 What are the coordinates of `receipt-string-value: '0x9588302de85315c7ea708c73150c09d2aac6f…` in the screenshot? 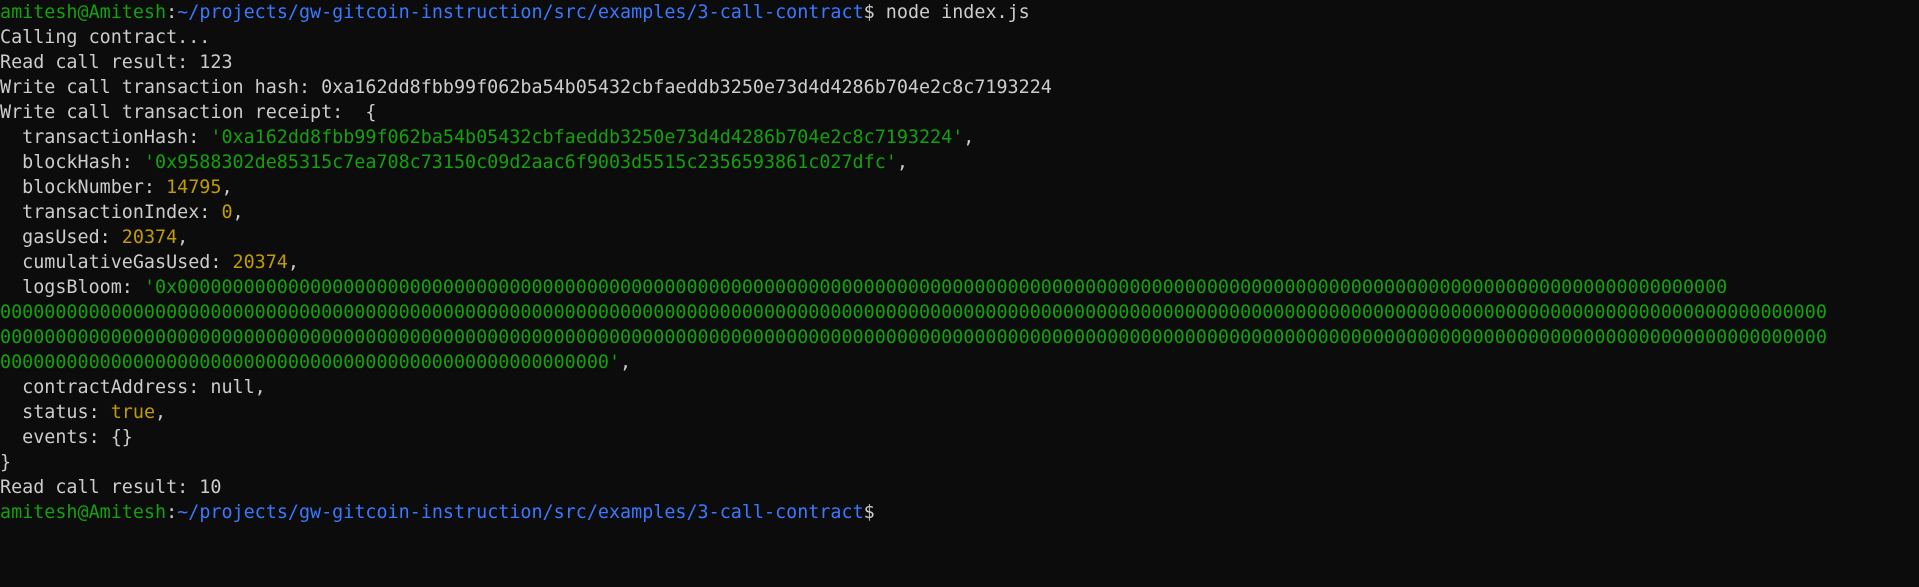 It's located at (520, 162).